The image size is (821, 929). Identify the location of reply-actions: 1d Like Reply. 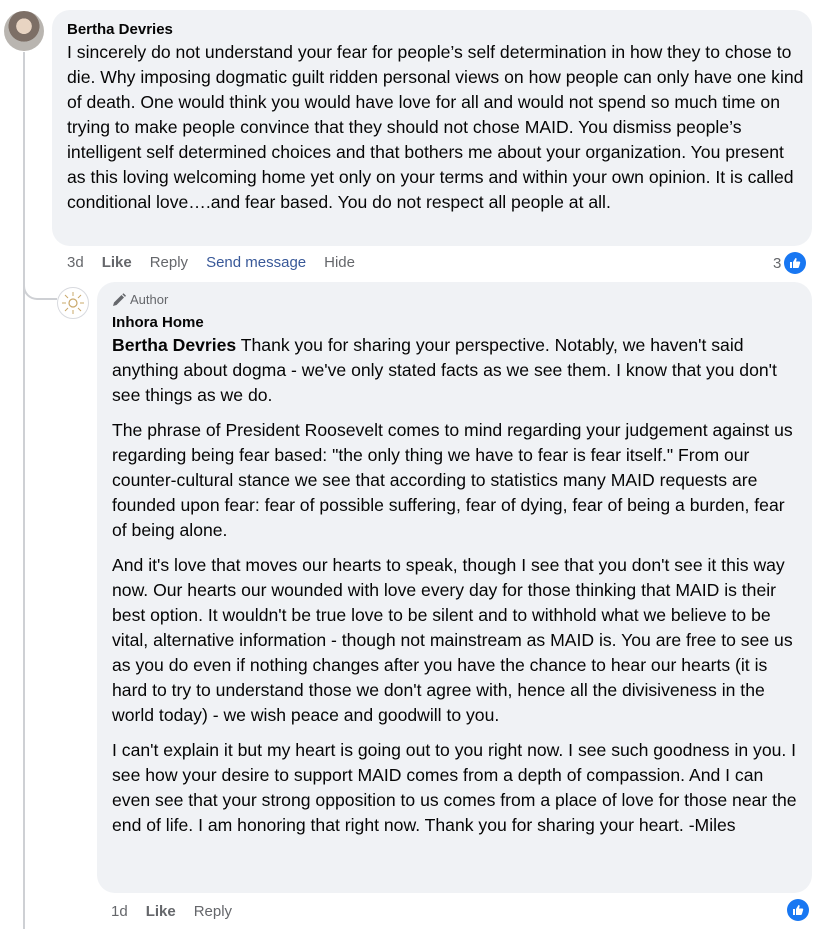
(180, 911).